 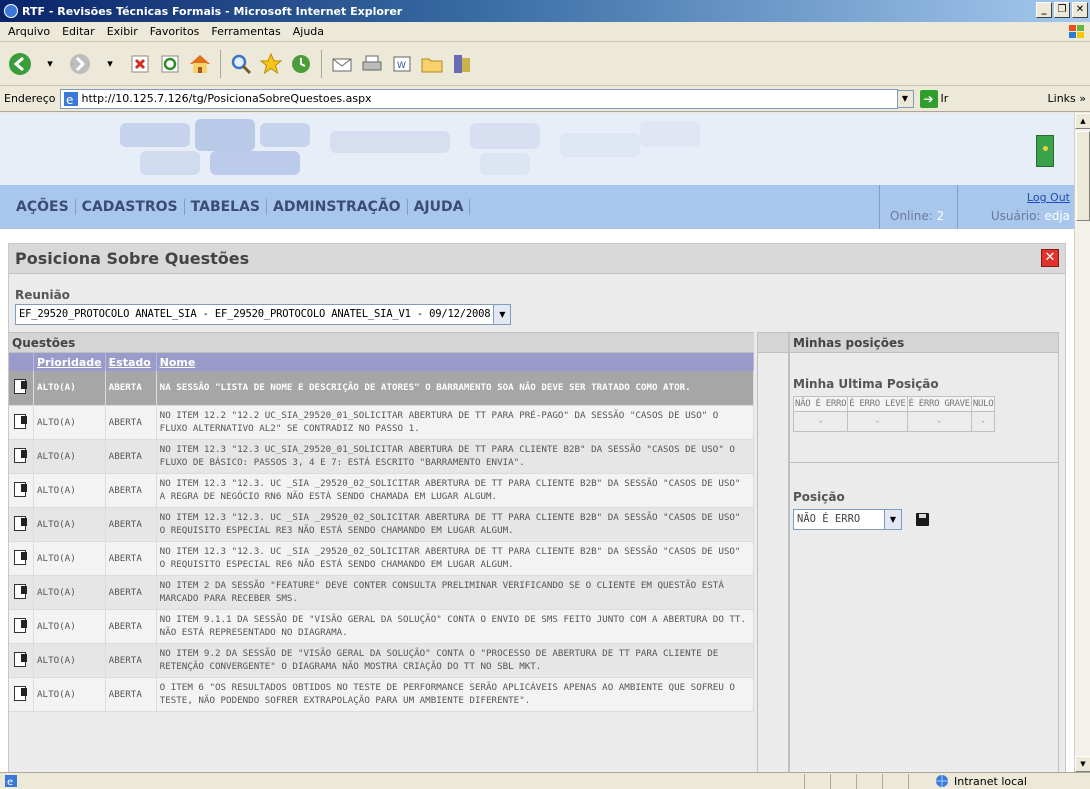 I want to click on search-button, so click(x=241, y=64).